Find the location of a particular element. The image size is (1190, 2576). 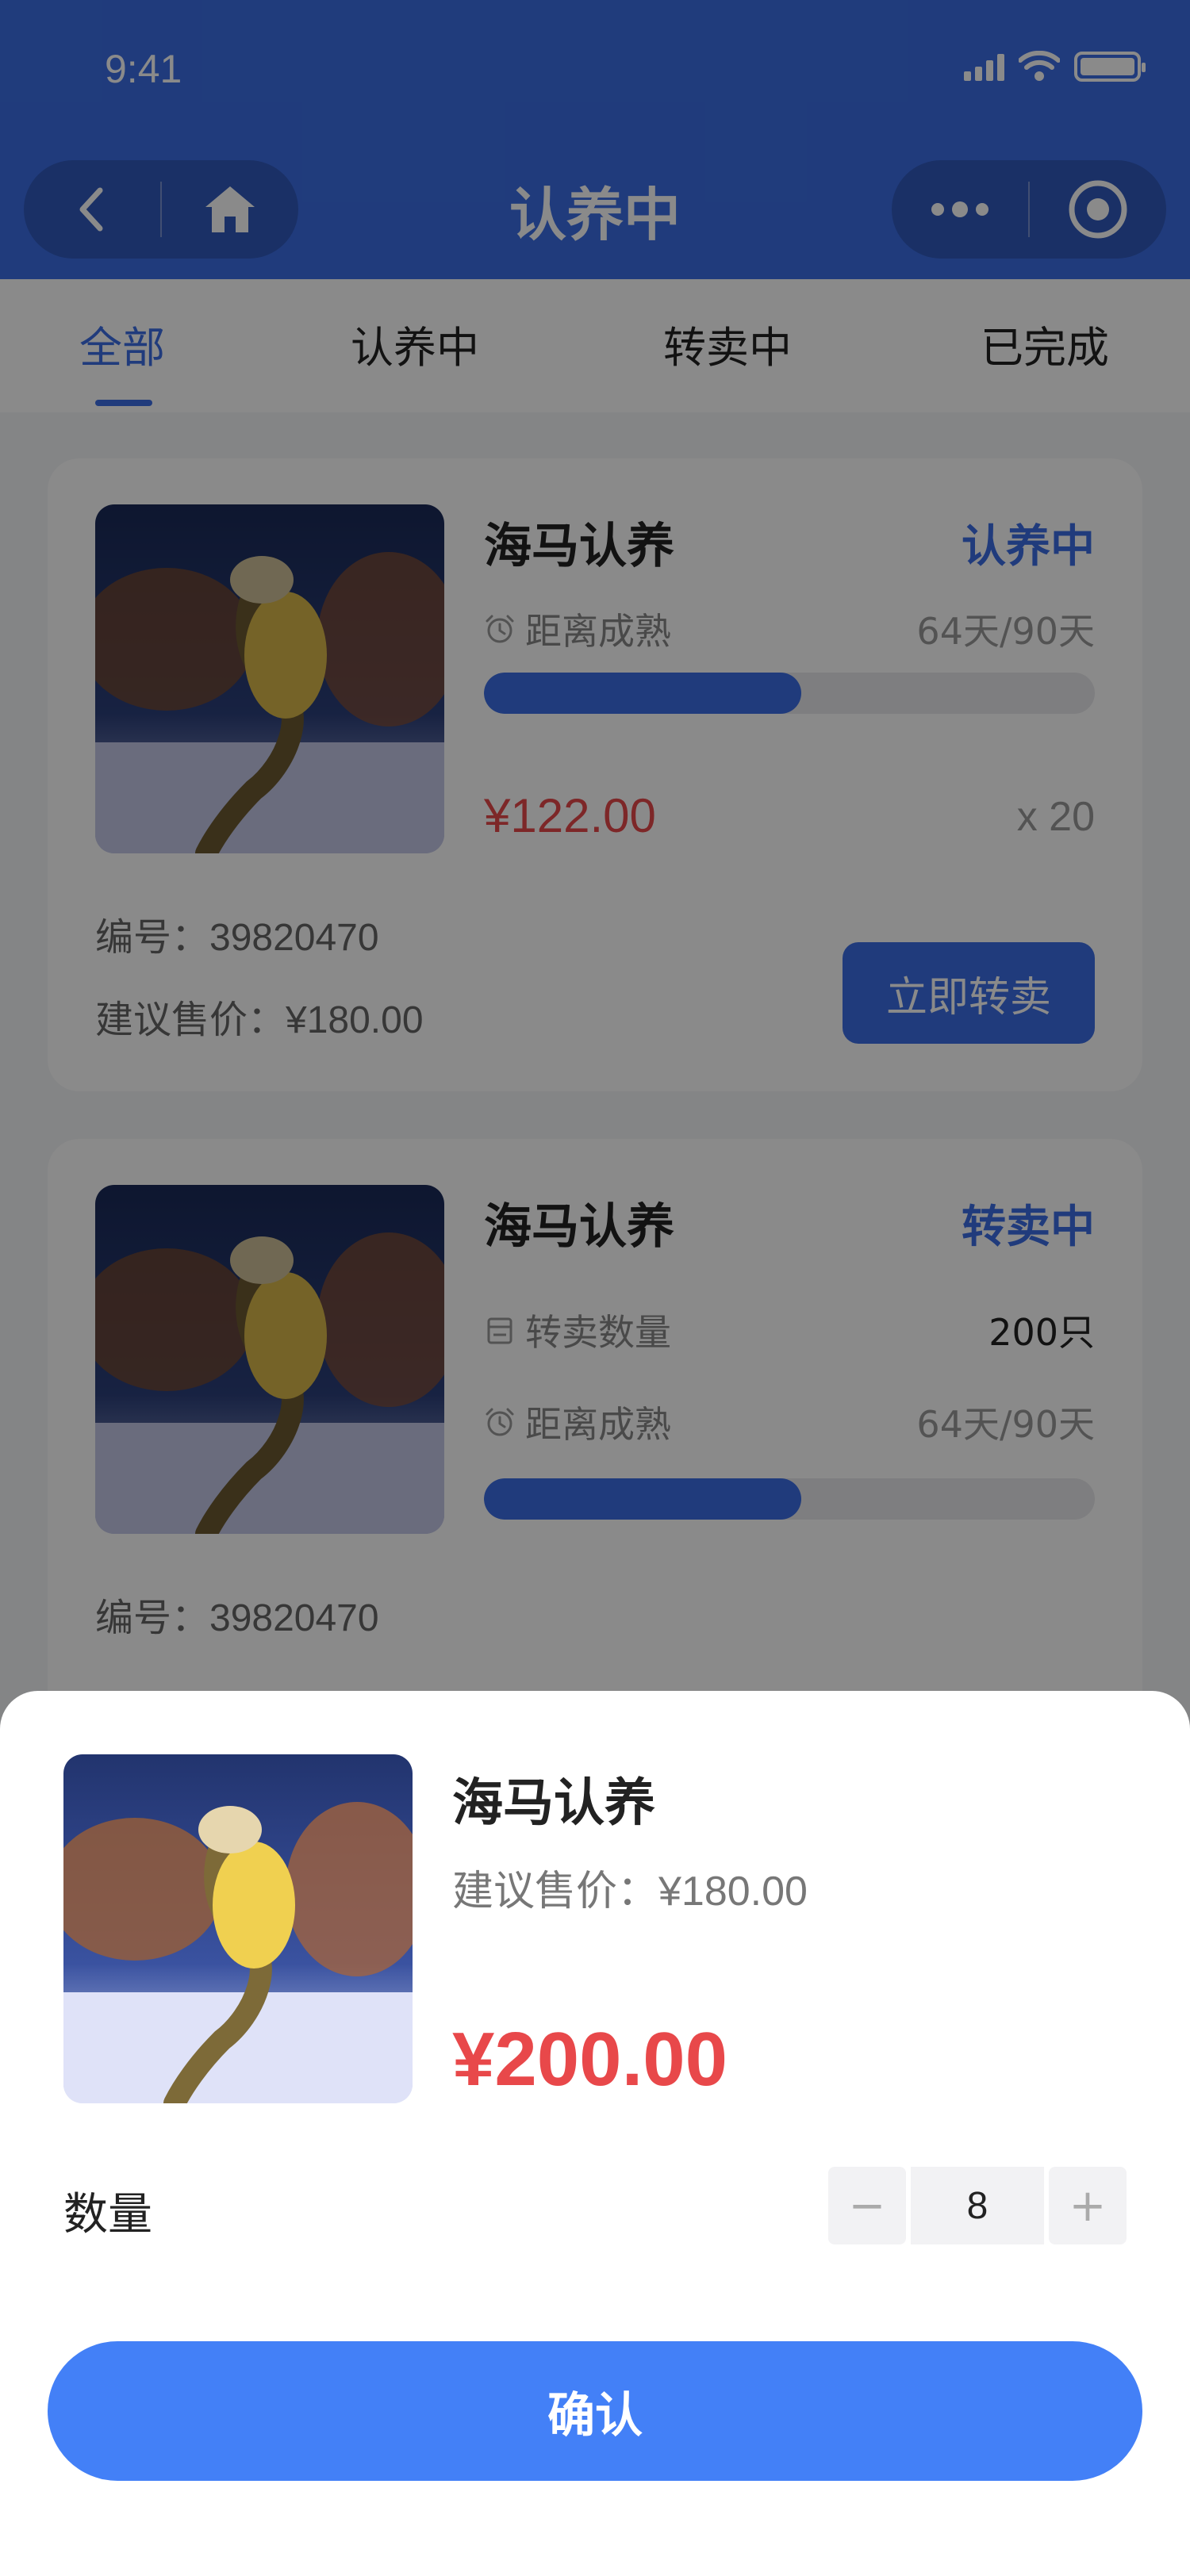

increase-button: + is located at coordinates (1088, 2205).